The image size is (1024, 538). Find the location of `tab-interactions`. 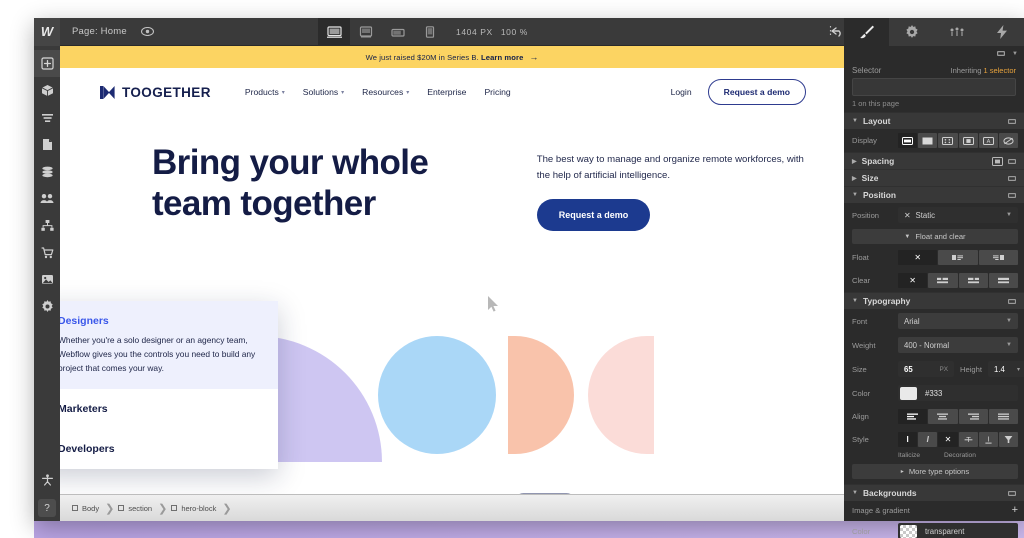

tab-interactions is located at coordinates (956, 32).